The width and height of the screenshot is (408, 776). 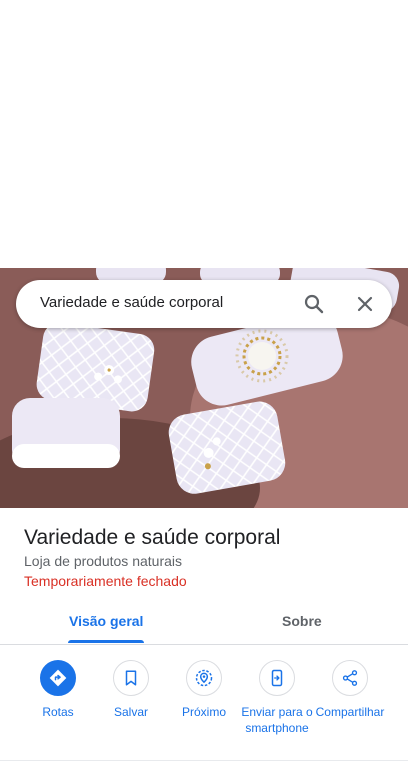 I want to click on close-icon, so click(x=365, y=304).